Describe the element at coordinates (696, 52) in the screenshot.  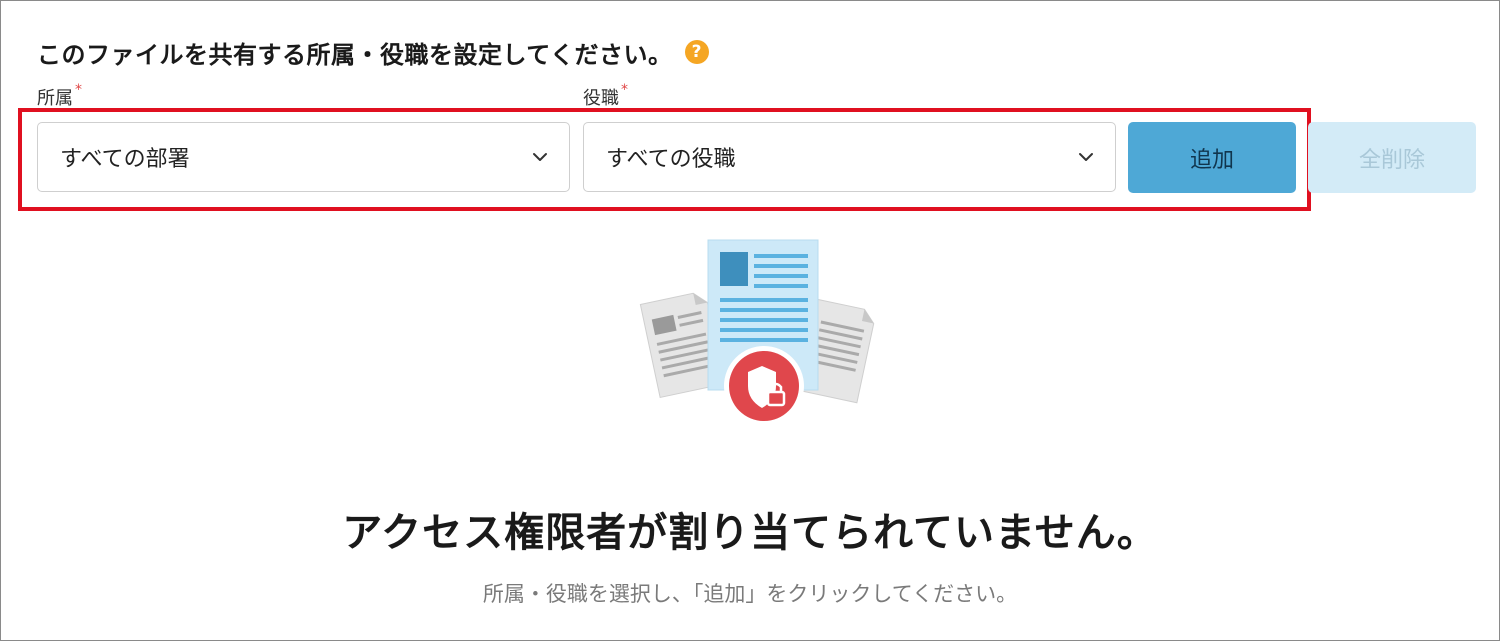
I see `question-circle-icon: ?` at that location.